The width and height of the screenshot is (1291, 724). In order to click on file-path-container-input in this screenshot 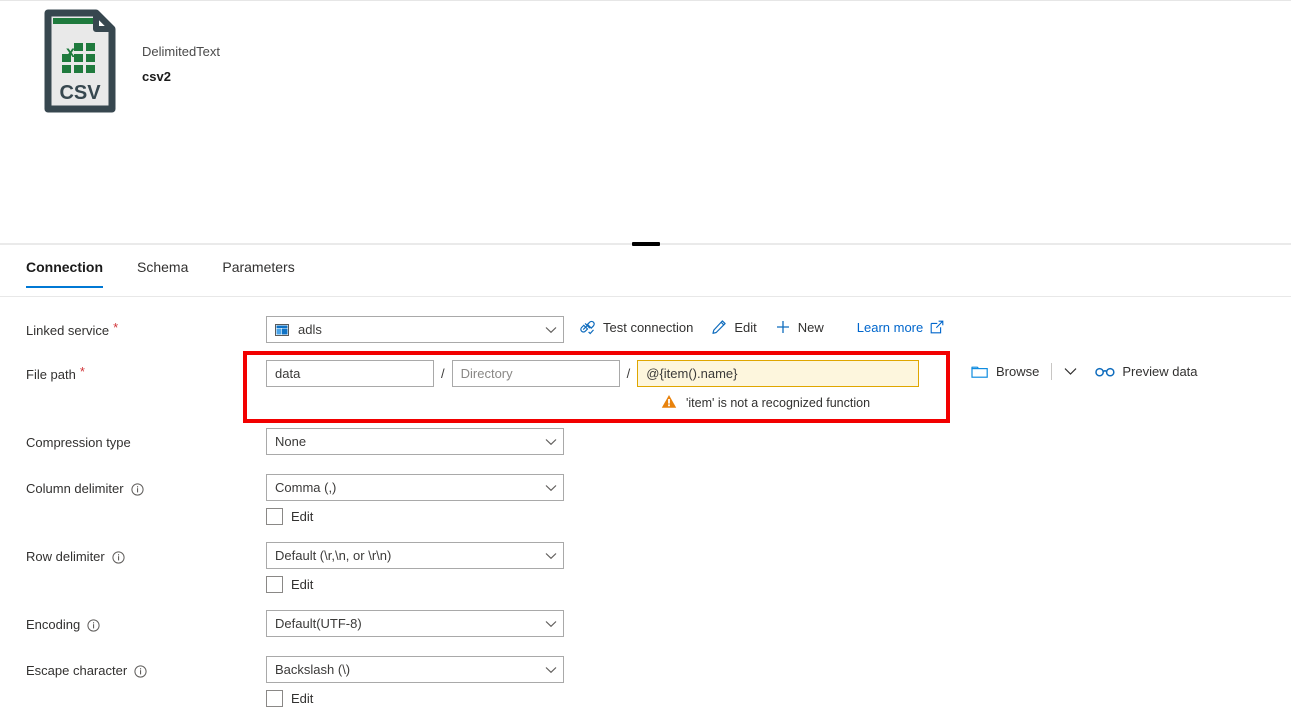, I will do `click(350, 373)`.